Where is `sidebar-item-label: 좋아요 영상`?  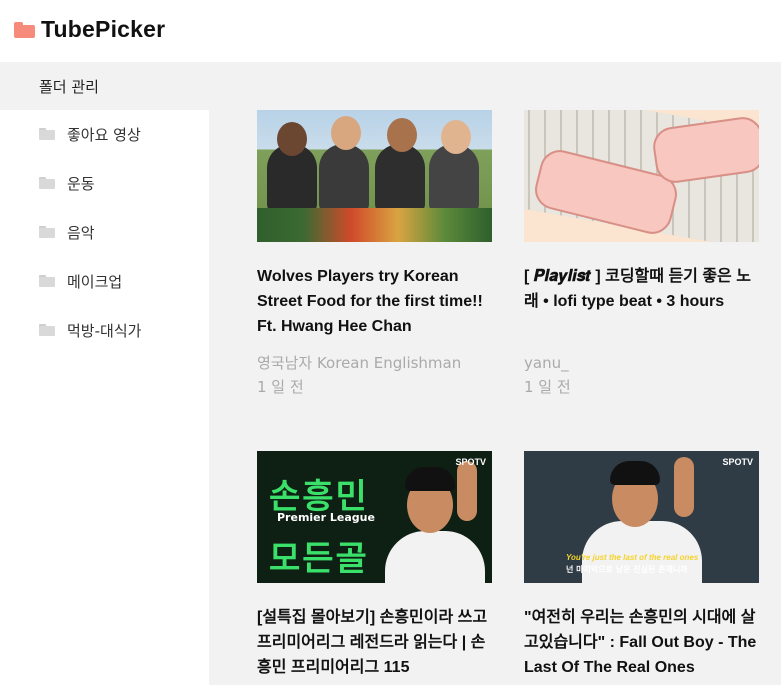 sidebar-item-label: 좋아요 영상 is located at coordinates (104, 134).